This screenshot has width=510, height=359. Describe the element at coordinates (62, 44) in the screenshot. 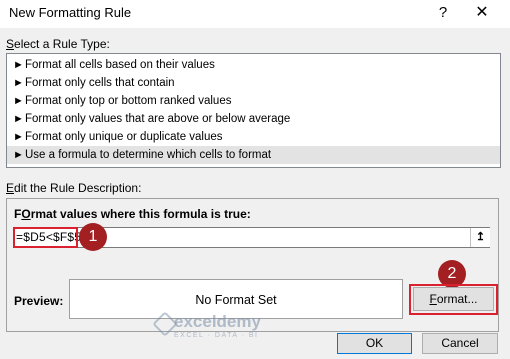

I see `rule-type-label-text: elect a Rule Type:` at that location.